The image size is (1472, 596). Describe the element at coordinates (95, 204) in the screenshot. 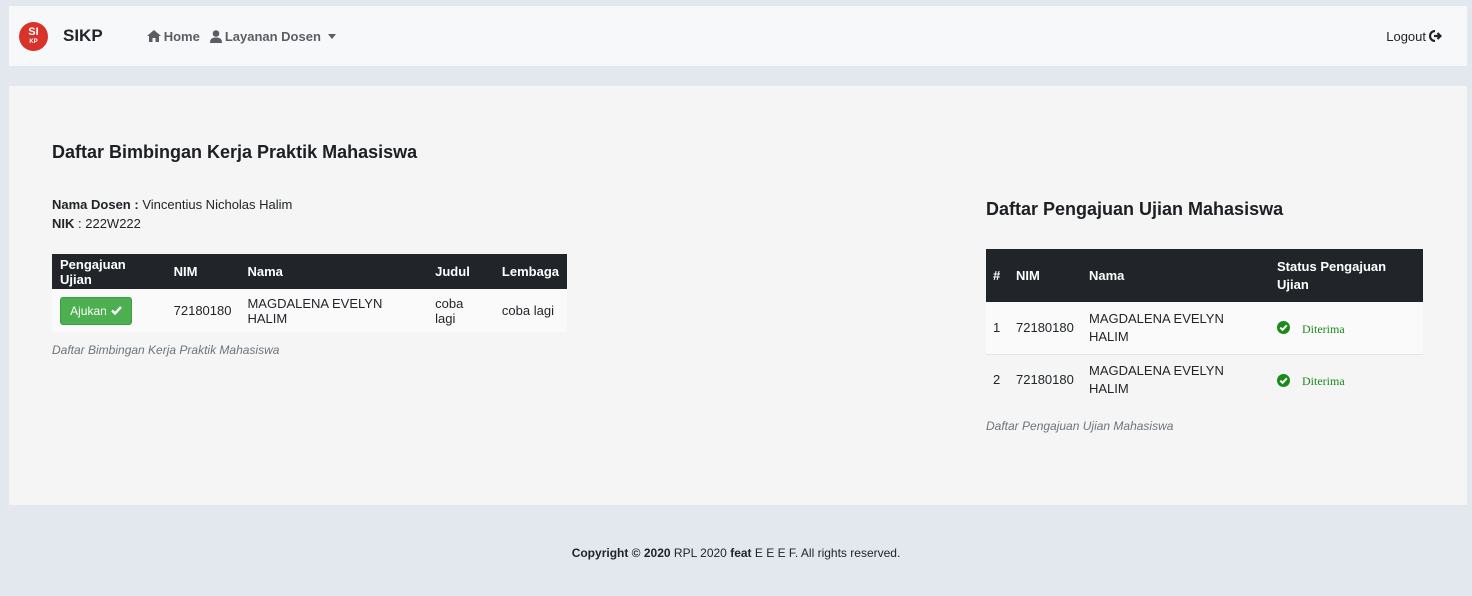

I see `dosen-name-label: Nama Dosen :` at that location.